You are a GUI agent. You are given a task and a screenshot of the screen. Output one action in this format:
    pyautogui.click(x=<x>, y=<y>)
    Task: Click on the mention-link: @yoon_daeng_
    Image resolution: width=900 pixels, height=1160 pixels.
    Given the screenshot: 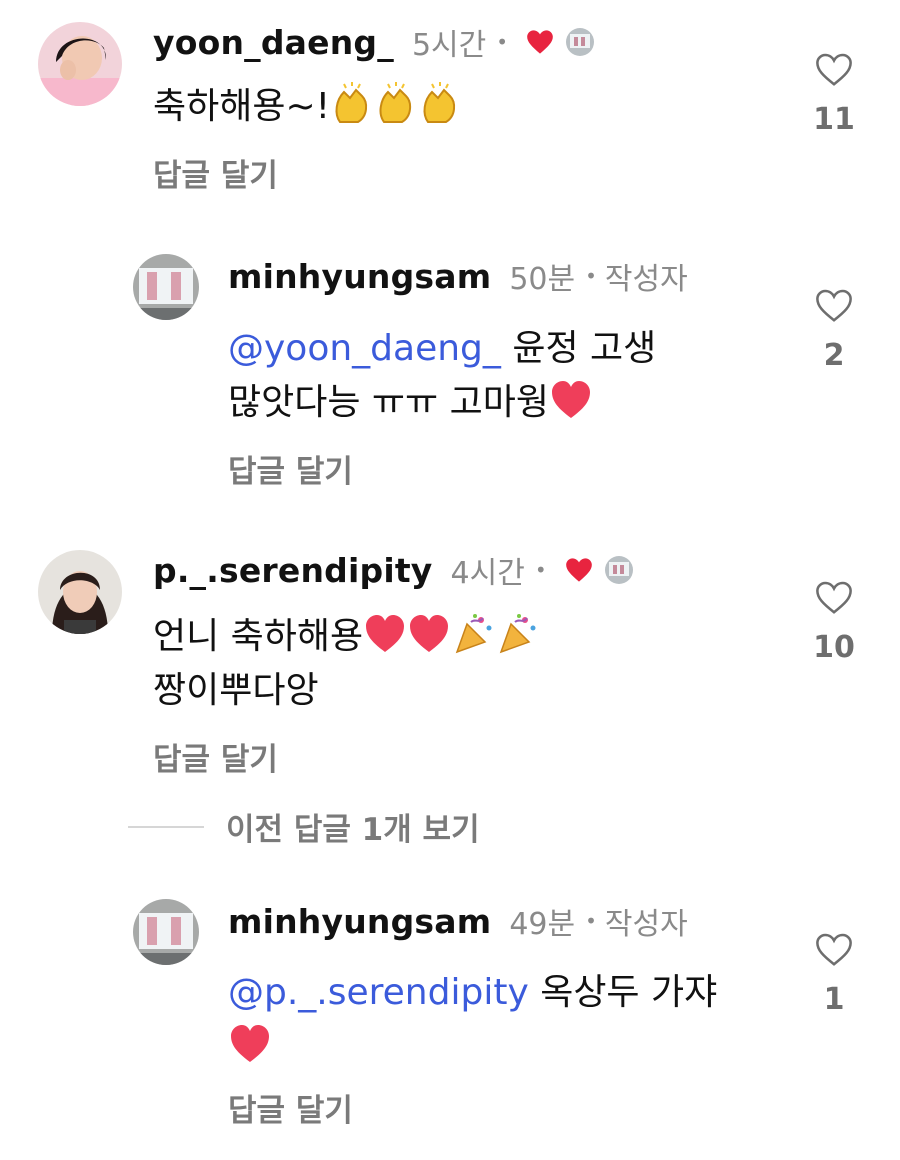 What is the action you would take?
    pyautogui.click(x=364, y=348)
    